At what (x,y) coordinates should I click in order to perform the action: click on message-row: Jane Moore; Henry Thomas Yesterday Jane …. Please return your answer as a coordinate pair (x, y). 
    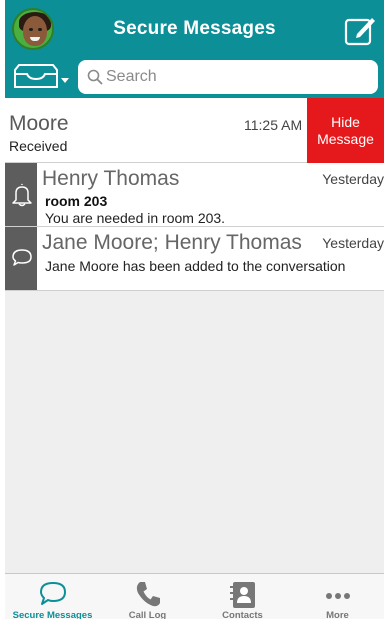
    Looking at the image, I should click on (194, 259).